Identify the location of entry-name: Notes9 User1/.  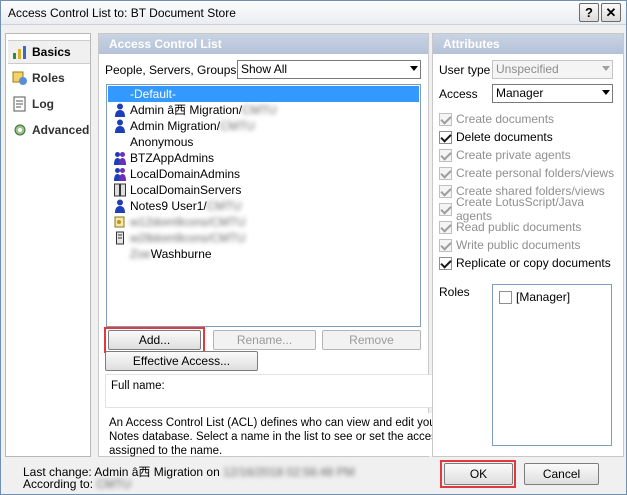
(168, 206).